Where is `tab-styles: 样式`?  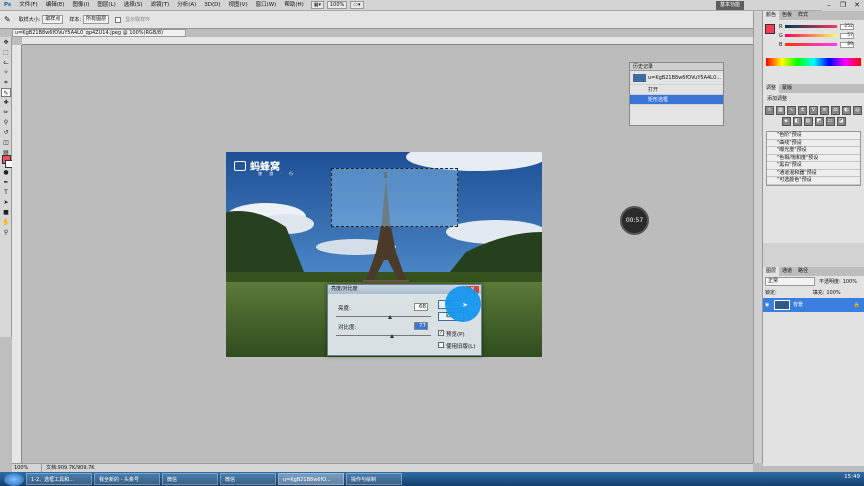 tab-styles: 样式 is located at coordinates (803, 15).